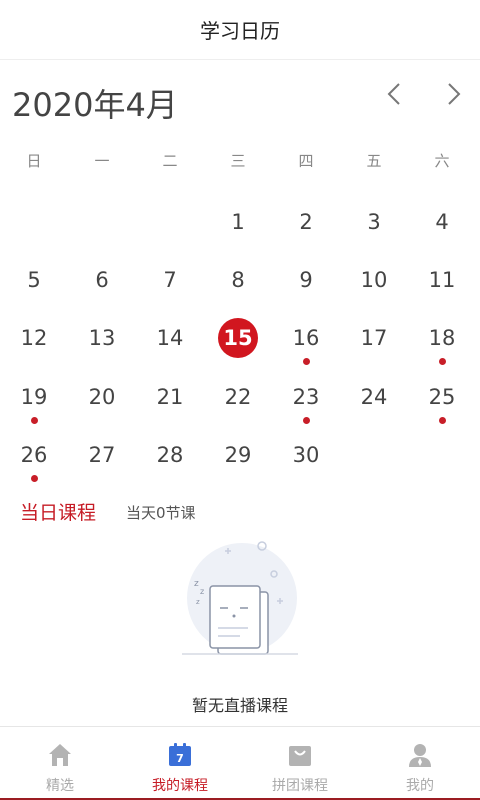 Image resolution: width=480 pixels, height=800 pixels. I want to click on chevron-left-icon, so click(393, 94).